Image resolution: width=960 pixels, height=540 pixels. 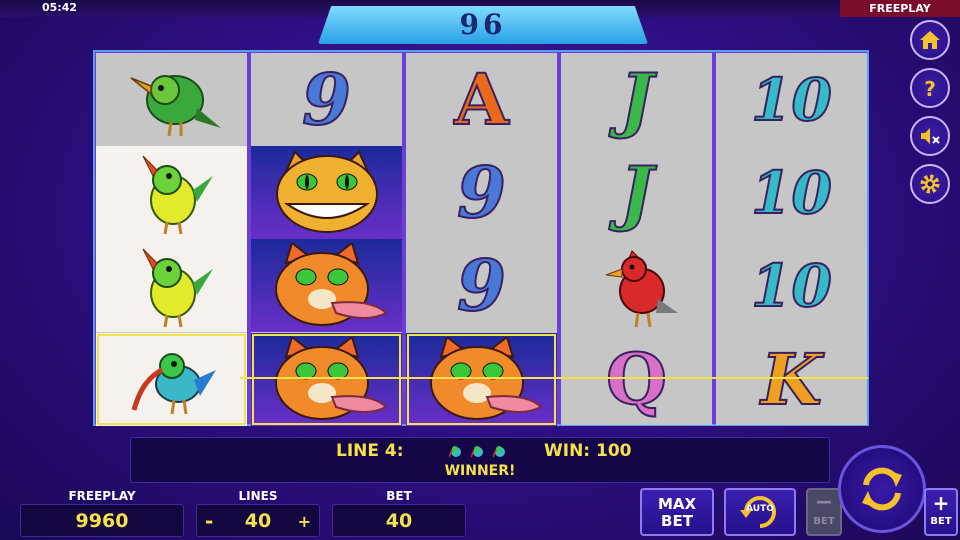 What do you see at coordinates (370, 451) in the screenshot?
I see `win-line-label: LINE 4:` at bounding box center [370, 451].